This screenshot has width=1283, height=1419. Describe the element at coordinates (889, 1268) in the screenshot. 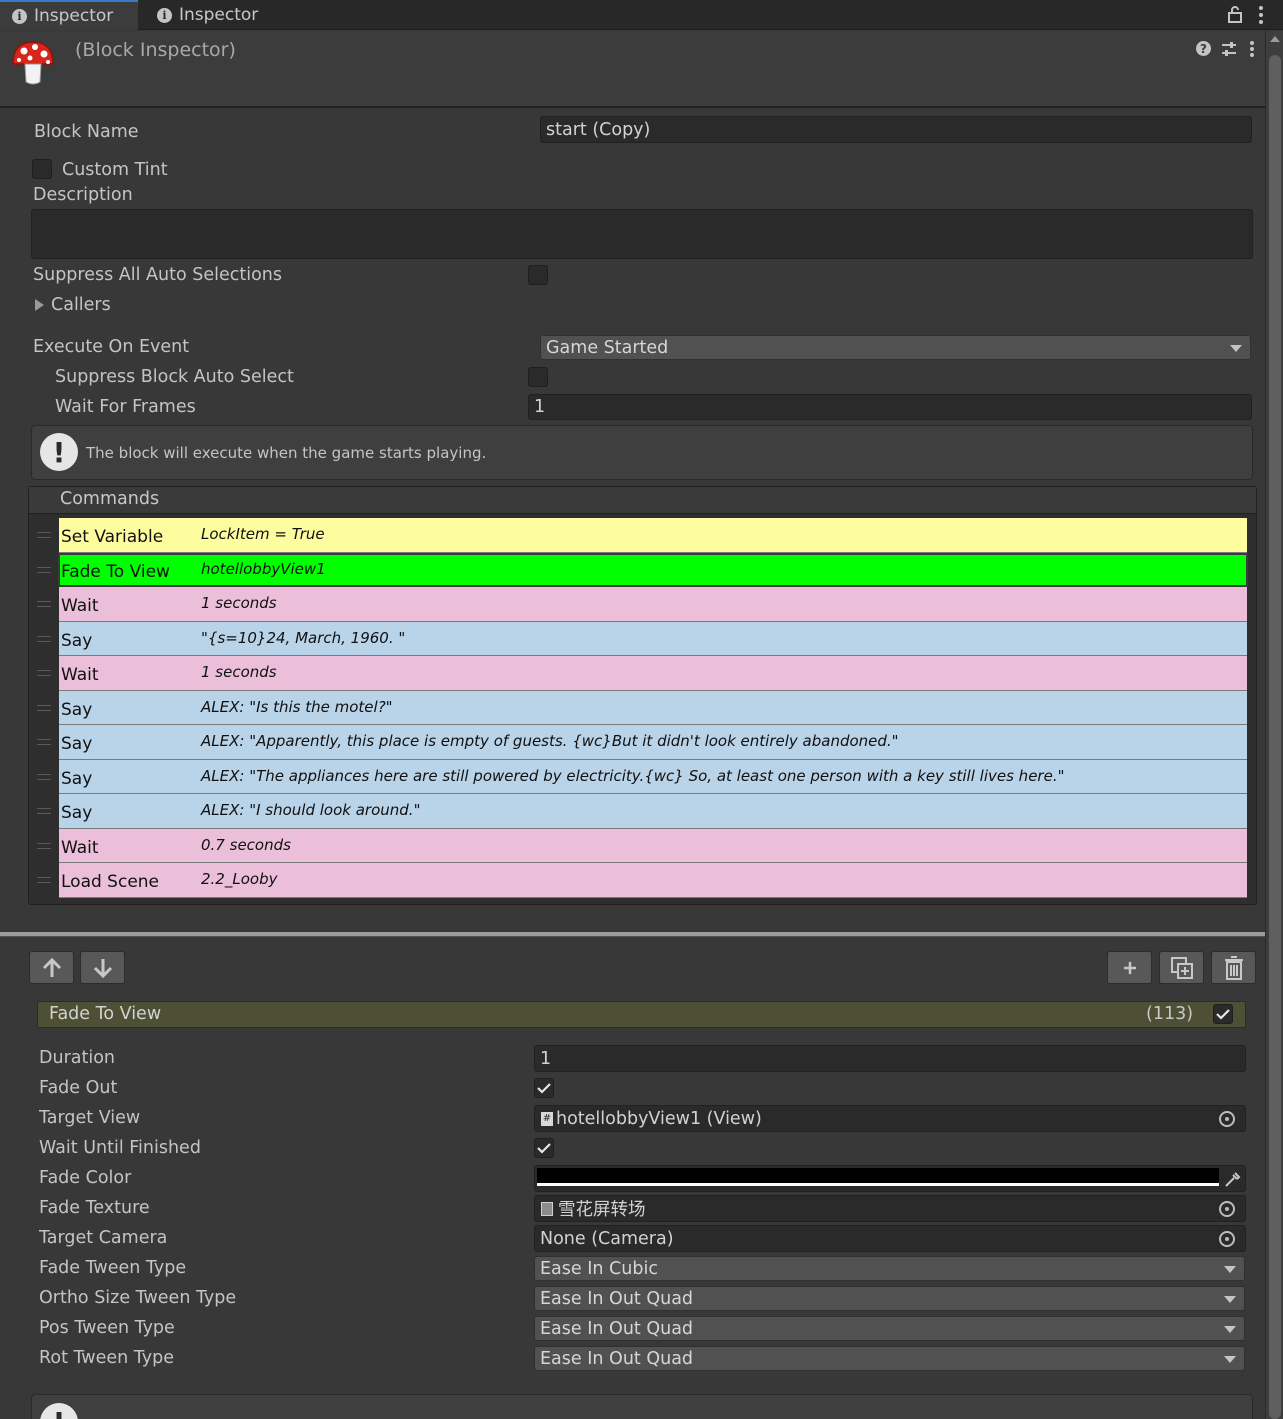

I see `fade-tween-dropdown: Ease In Cubic` at that location.